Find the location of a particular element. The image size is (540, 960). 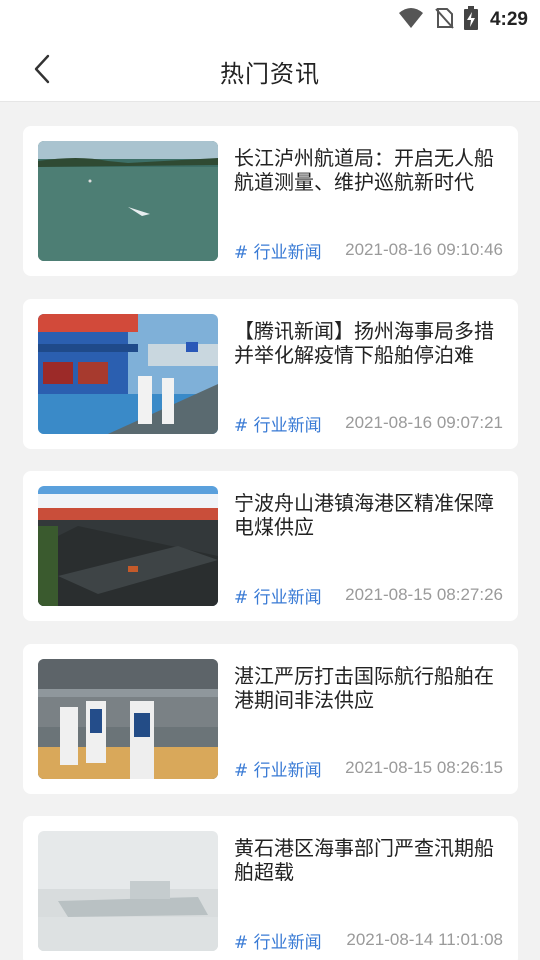

page-title: 热门资讯 is located at coordinates (270, 74).